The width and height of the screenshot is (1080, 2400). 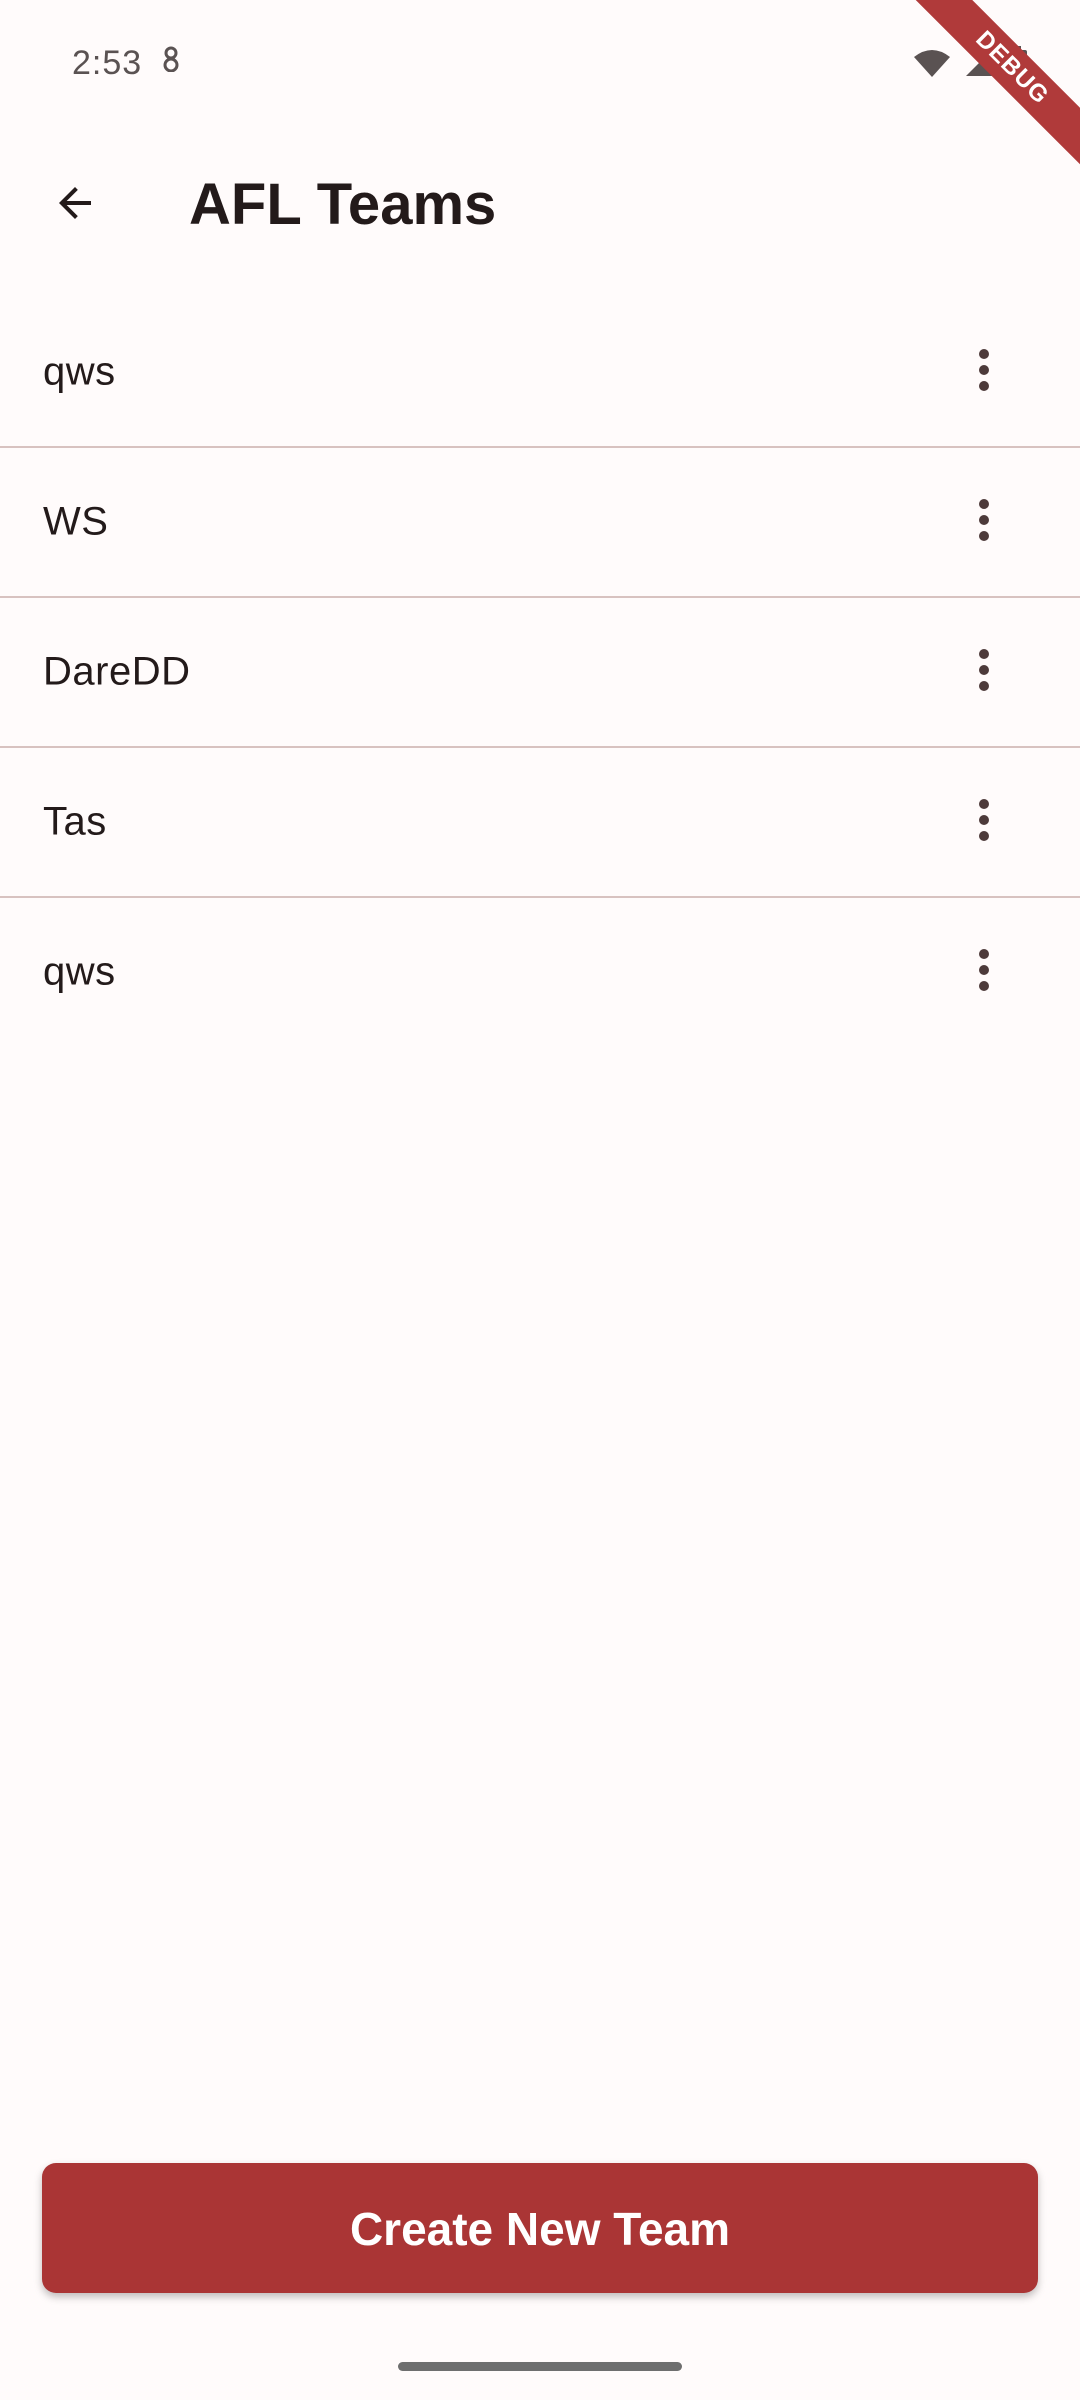 I want to click on team-name: WS, so click(x=76, y=521).